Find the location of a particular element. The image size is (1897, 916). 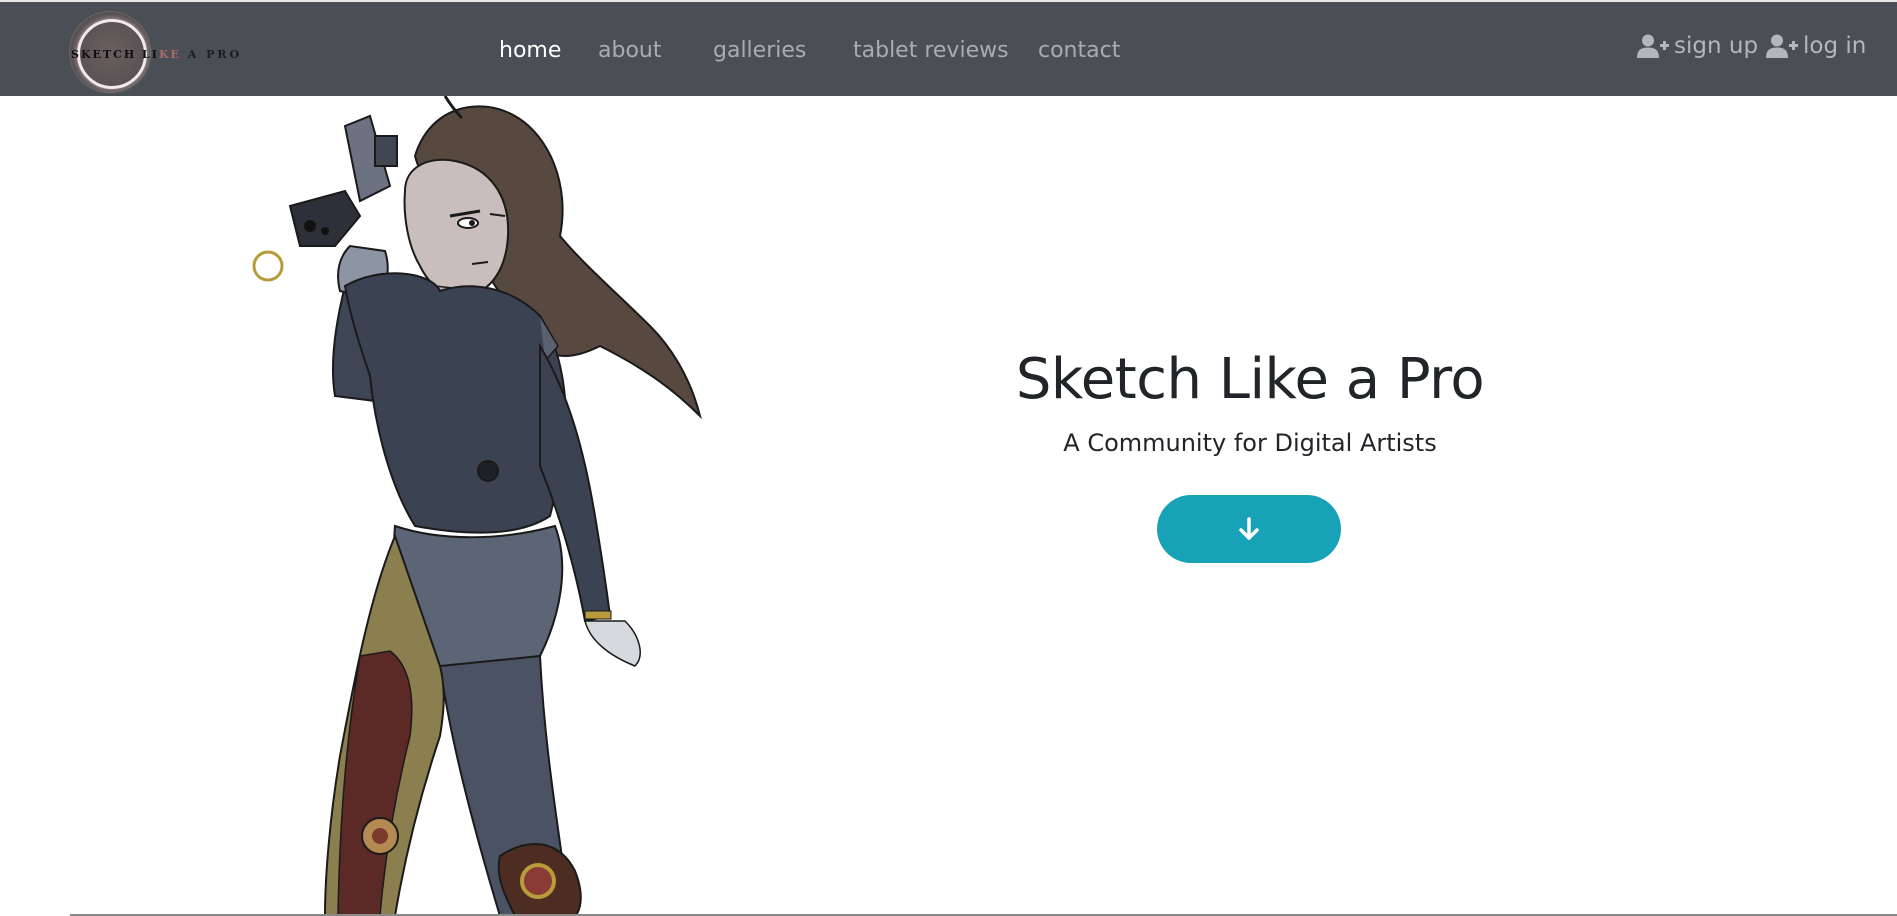

brand-logo: SKETCH LIKE A PRO is located at coordinates (166, 52).